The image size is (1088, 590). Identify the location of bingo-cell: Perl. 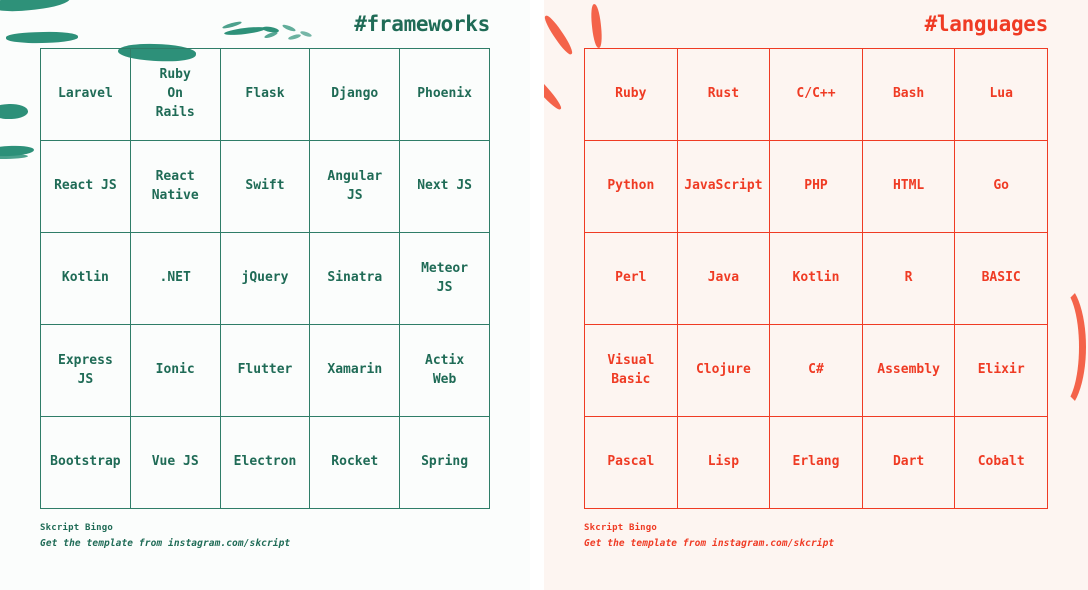
(631, 279).